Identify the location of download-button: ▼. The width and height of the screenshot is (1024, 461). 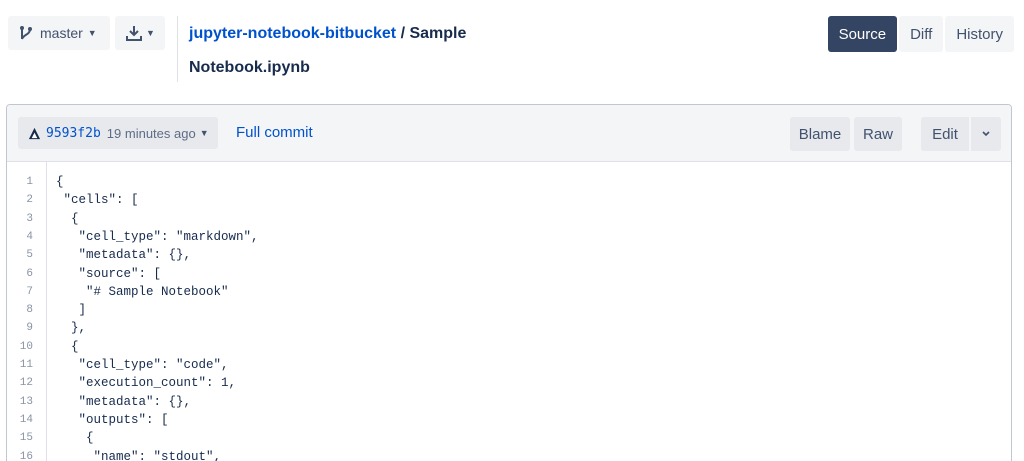
(140, 33).